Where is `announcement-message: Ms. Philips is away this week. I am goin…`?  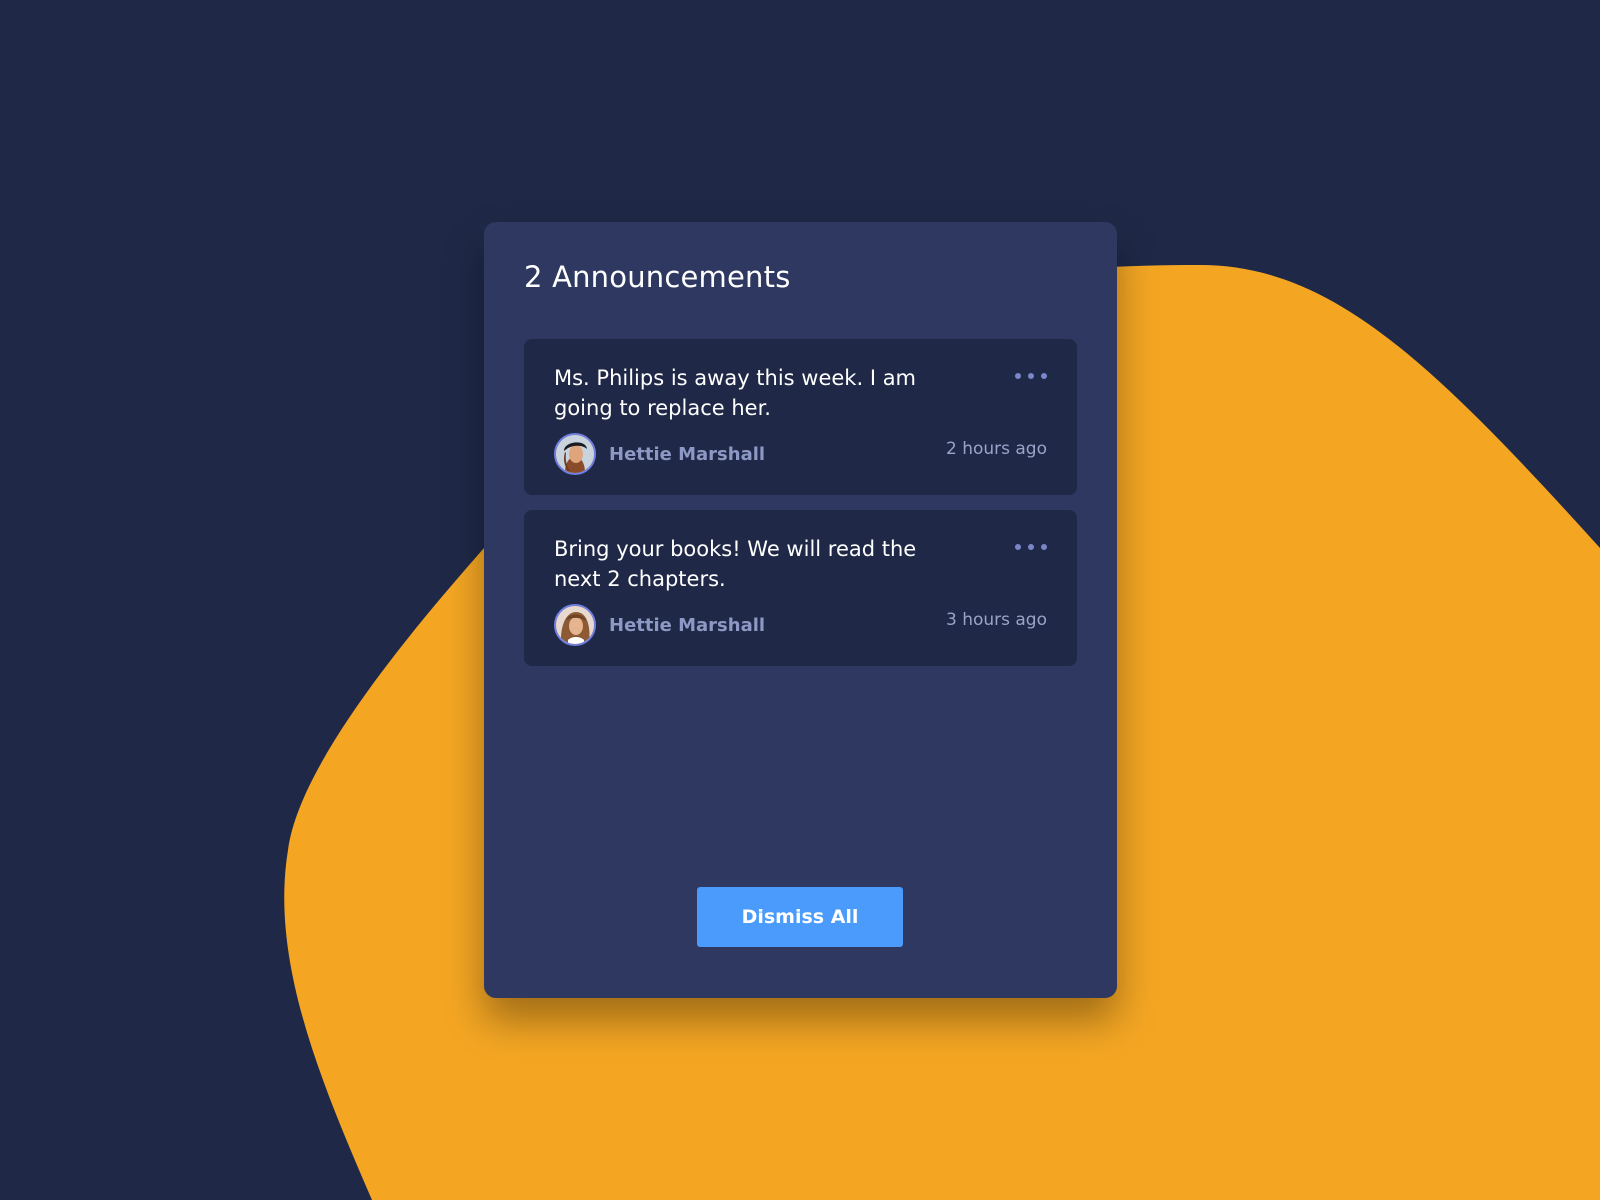 announcement-message: Ms. Philips is away this week. I am goin… is located at coordinates (735, 393).